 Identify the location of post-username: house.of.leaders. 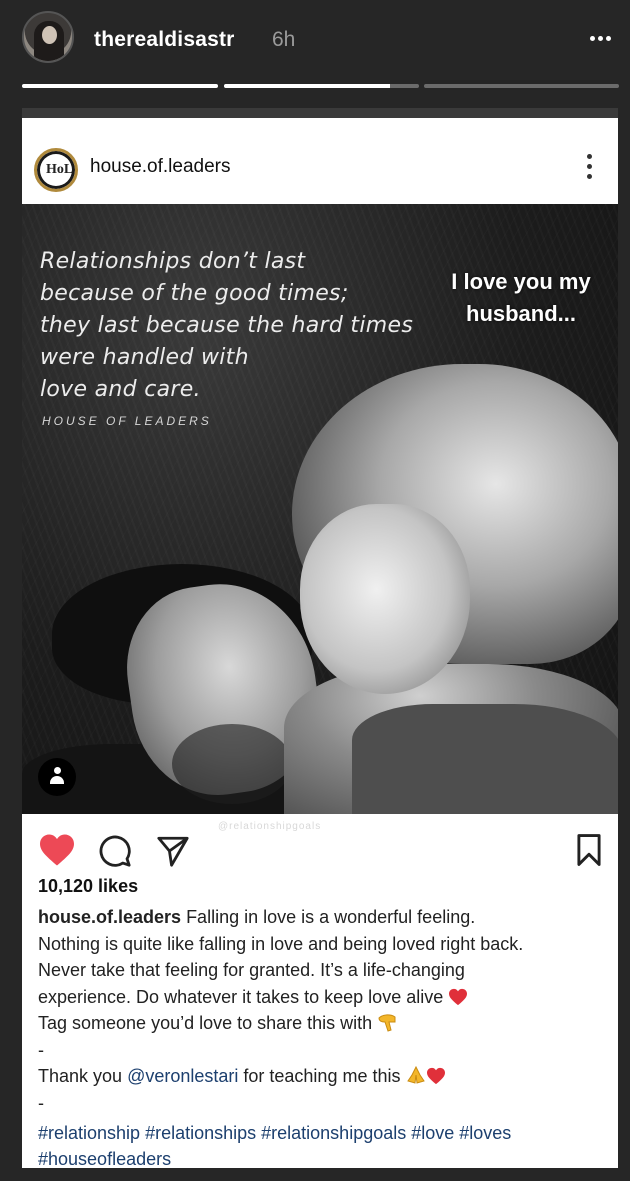
(160, 167).